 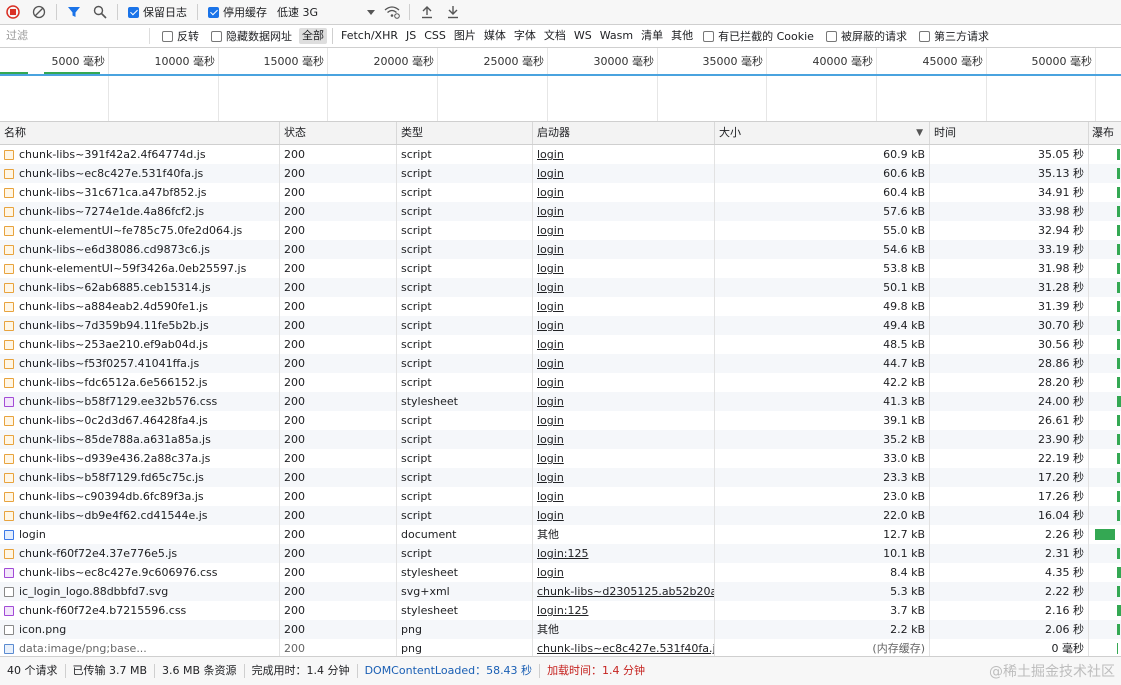 I want to click on type-filter-css: CSS, so click(x=435, y=36).